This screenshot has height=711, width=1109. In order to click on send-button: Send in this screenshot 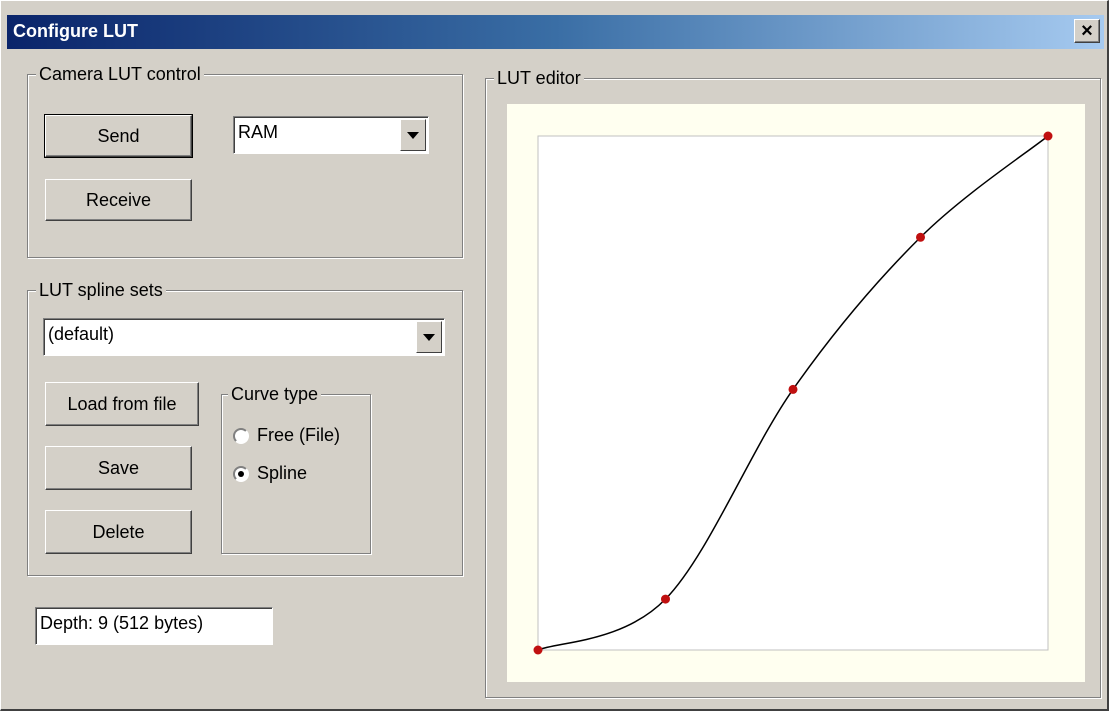, I will do `click(118, 136)`.